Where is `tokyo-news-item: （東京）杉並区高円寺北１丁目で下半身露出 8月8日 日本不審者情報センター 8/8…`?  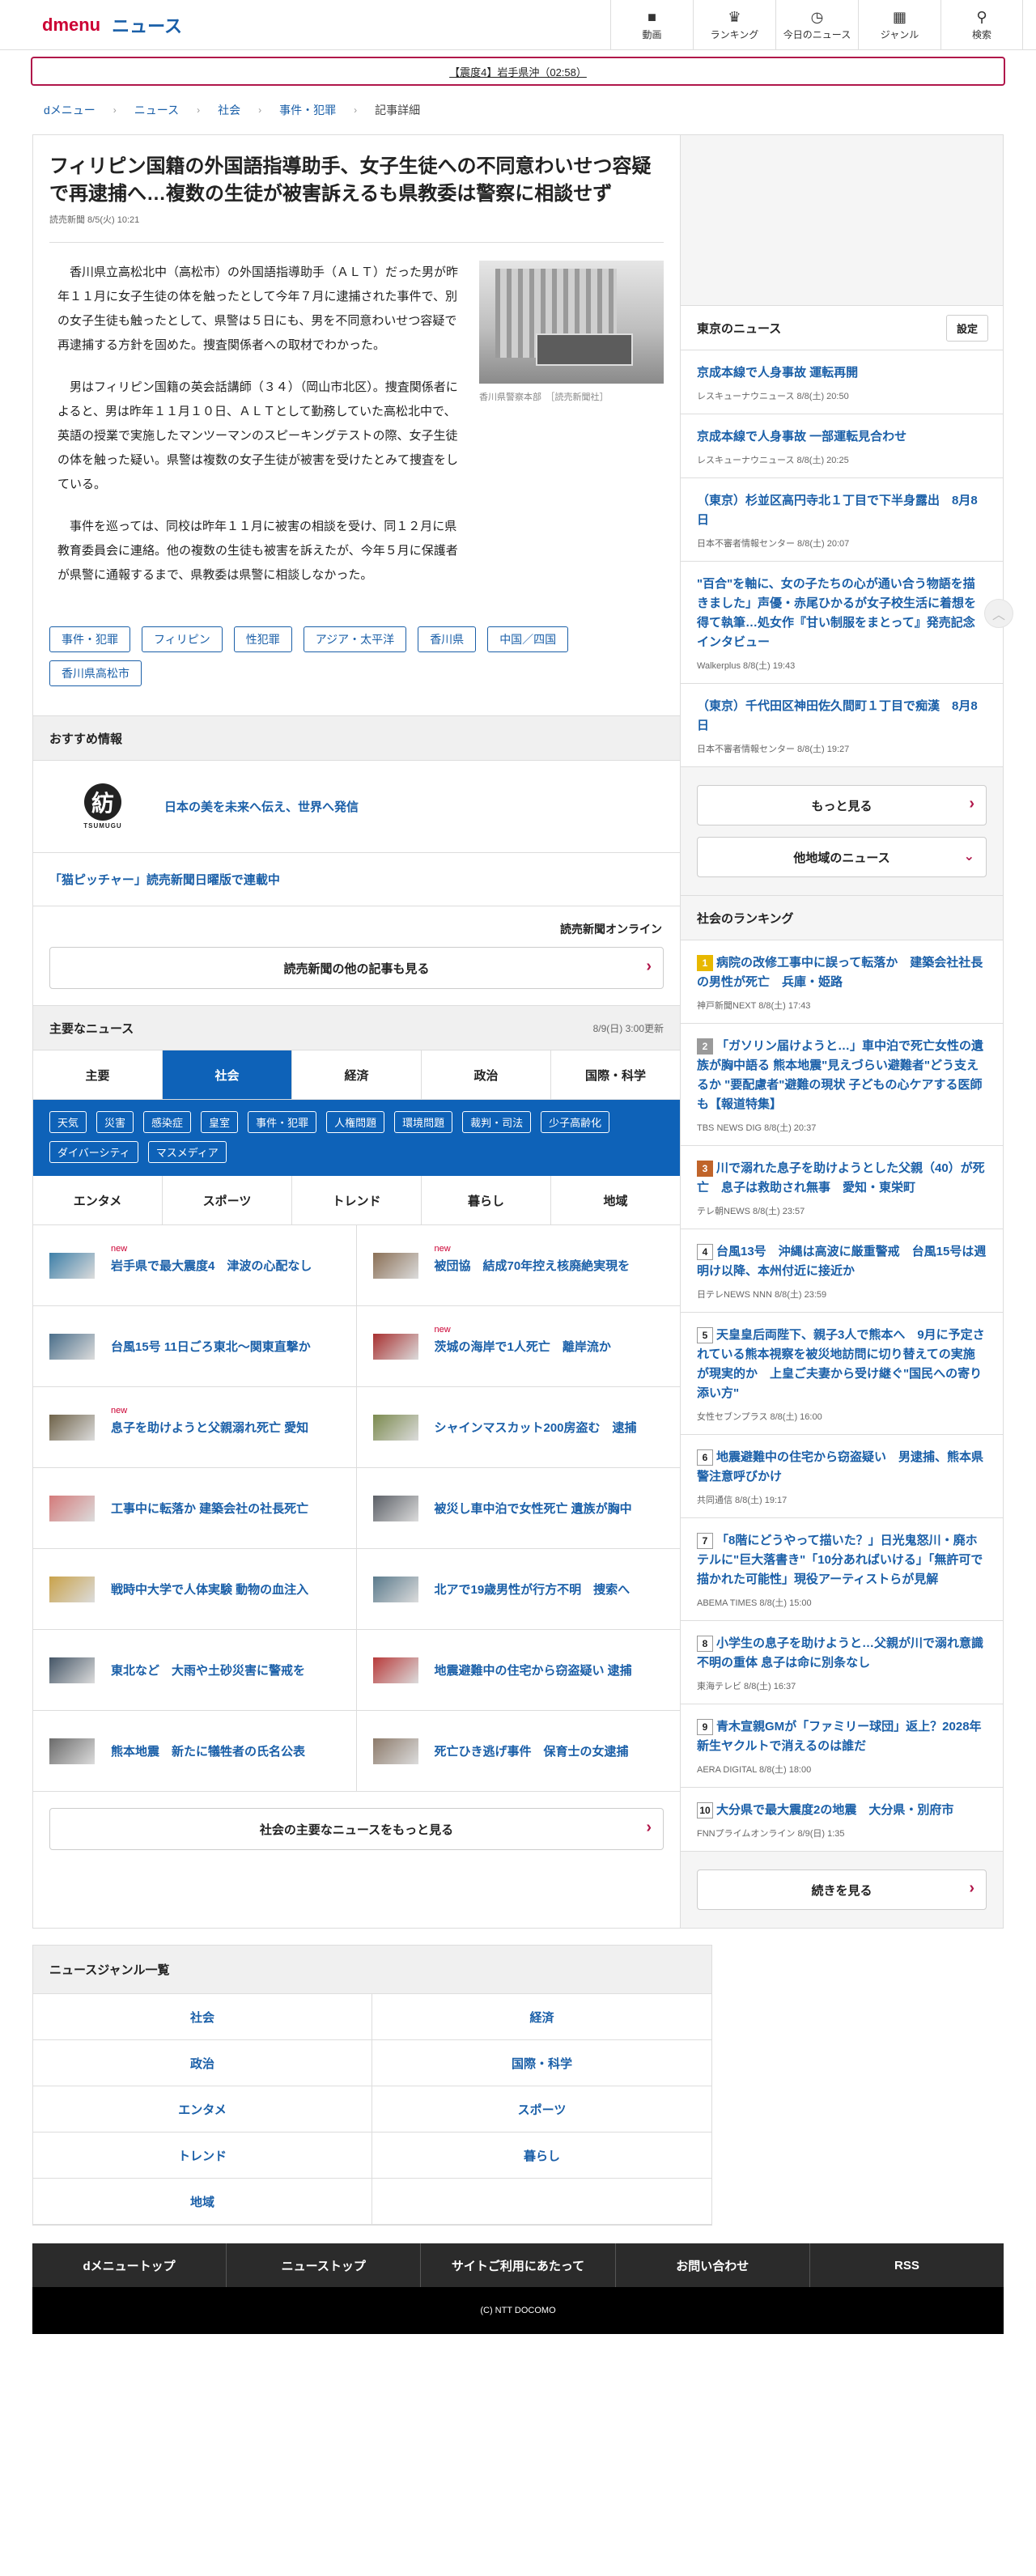 tokyo-news-item: （東京）杉並区高円寺北１丁目で下半身露出 8月8日 日本不審者情報センター 8/8… is located at coordinates (842, 520).